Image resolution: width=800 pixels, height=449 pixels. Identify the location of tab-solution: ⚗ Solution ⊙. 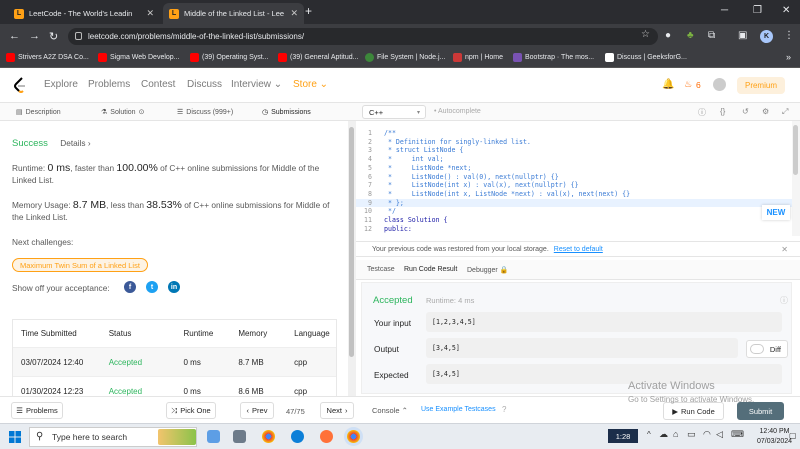
(122, 112).